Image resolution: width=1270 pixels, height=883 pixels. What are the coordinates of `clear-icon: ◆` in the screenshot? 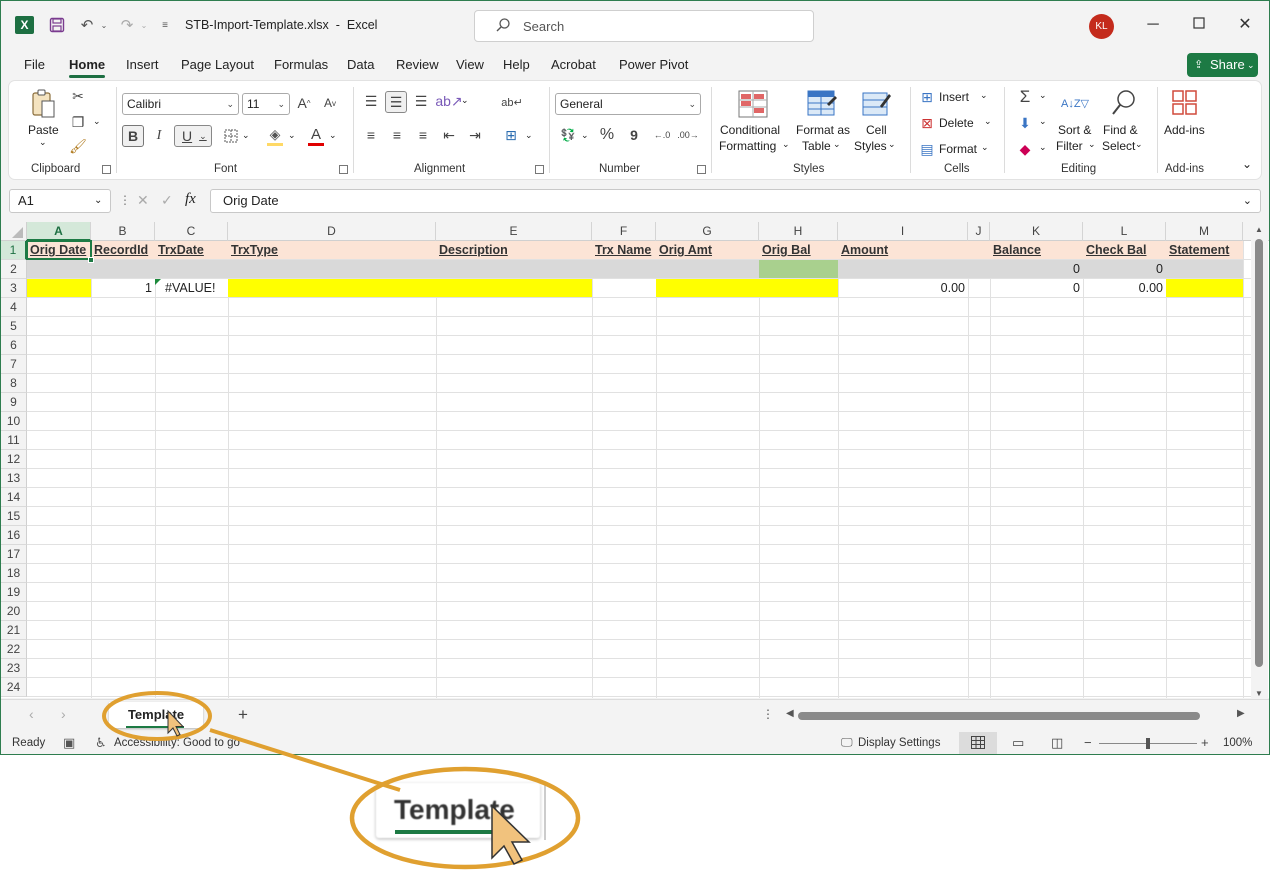 It's located at (1025, 149).